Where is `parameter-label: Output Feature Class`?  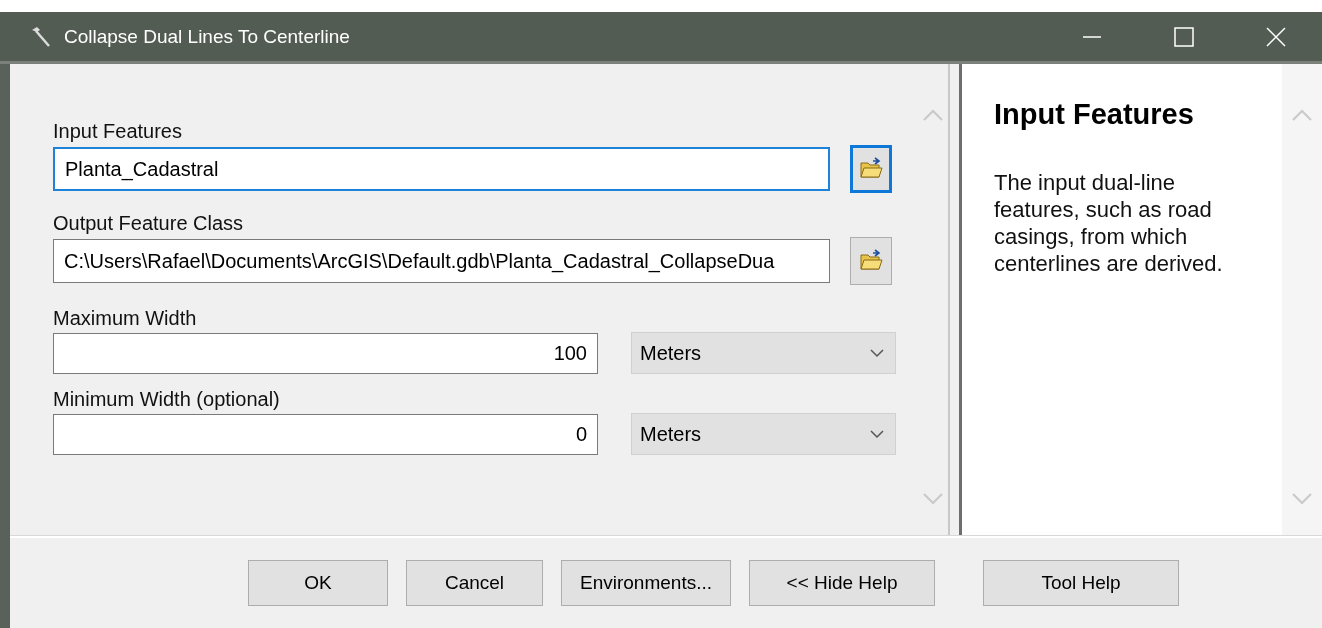 parameter-label: Output Feature Class is located at coordinates (149, 223).